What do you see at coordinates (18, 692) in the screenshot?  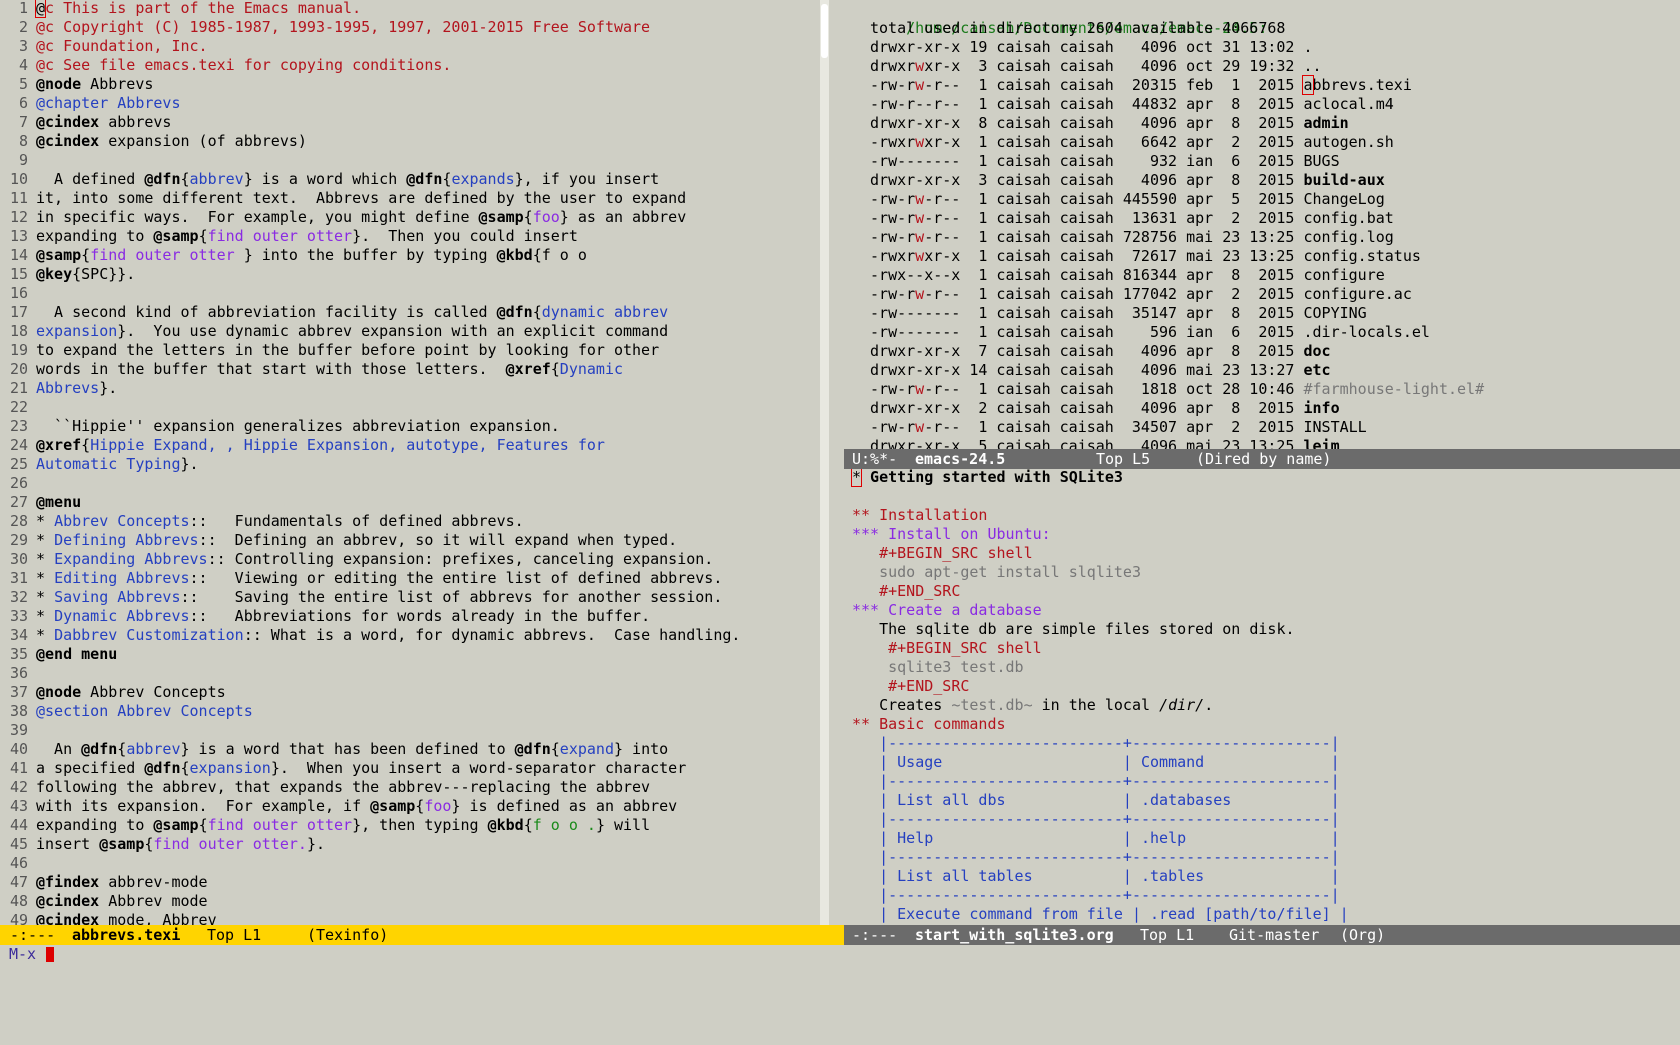 I see `line-number: 37` at bounding box center [18, 692].